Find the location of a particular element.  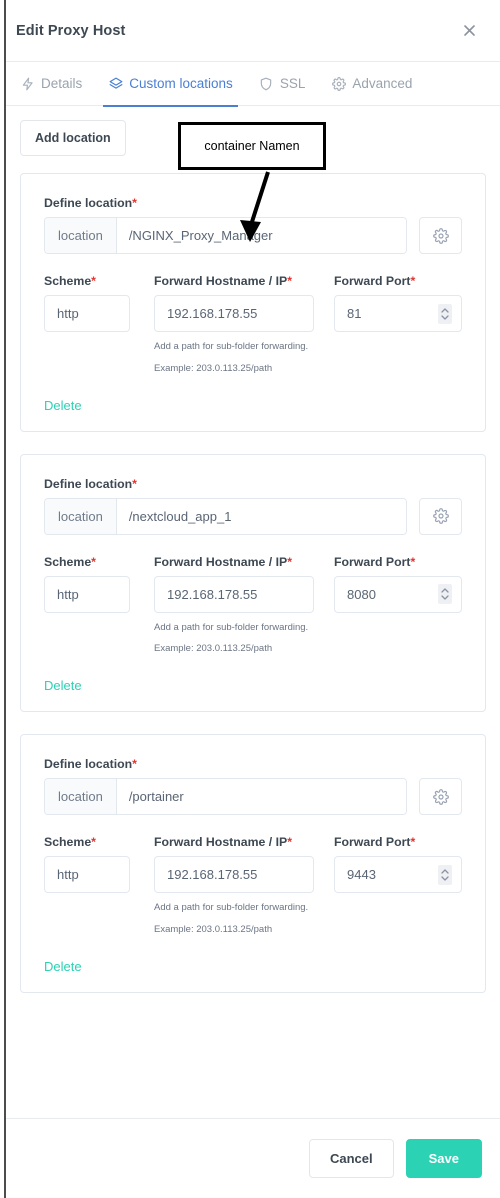

add-location-button: Add location is located at coordinates (73, 138).